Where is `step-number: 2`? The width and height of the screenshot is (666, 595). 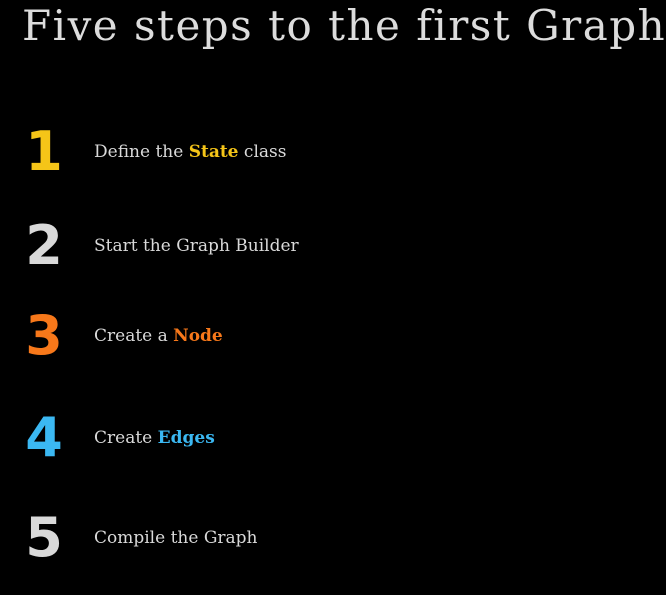 step-number: 2 is located at coordinates (44, 245).